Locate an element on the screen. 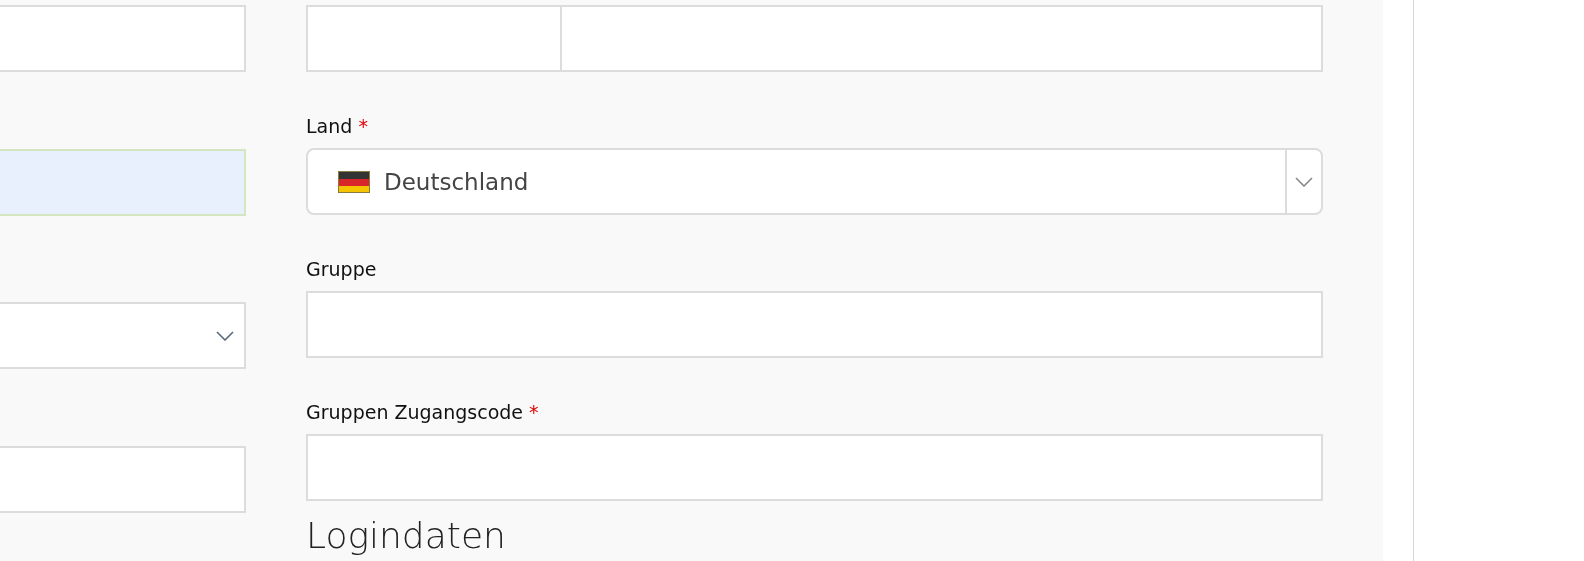 The image size is (1584, 561). country-select: Deutschland is located at coordinates (814, 181).